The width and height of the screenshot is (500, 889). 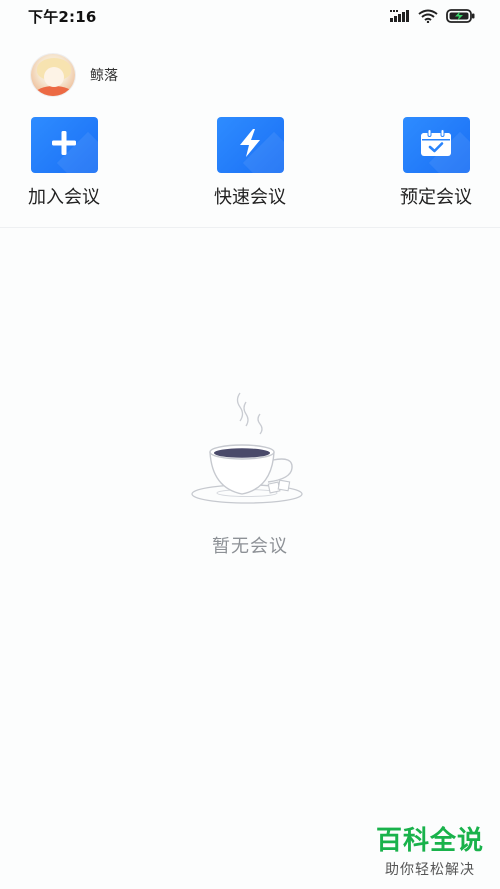 I want to click on watermark: 百科全说 助你轻松解决, so click(x=430, y=849).